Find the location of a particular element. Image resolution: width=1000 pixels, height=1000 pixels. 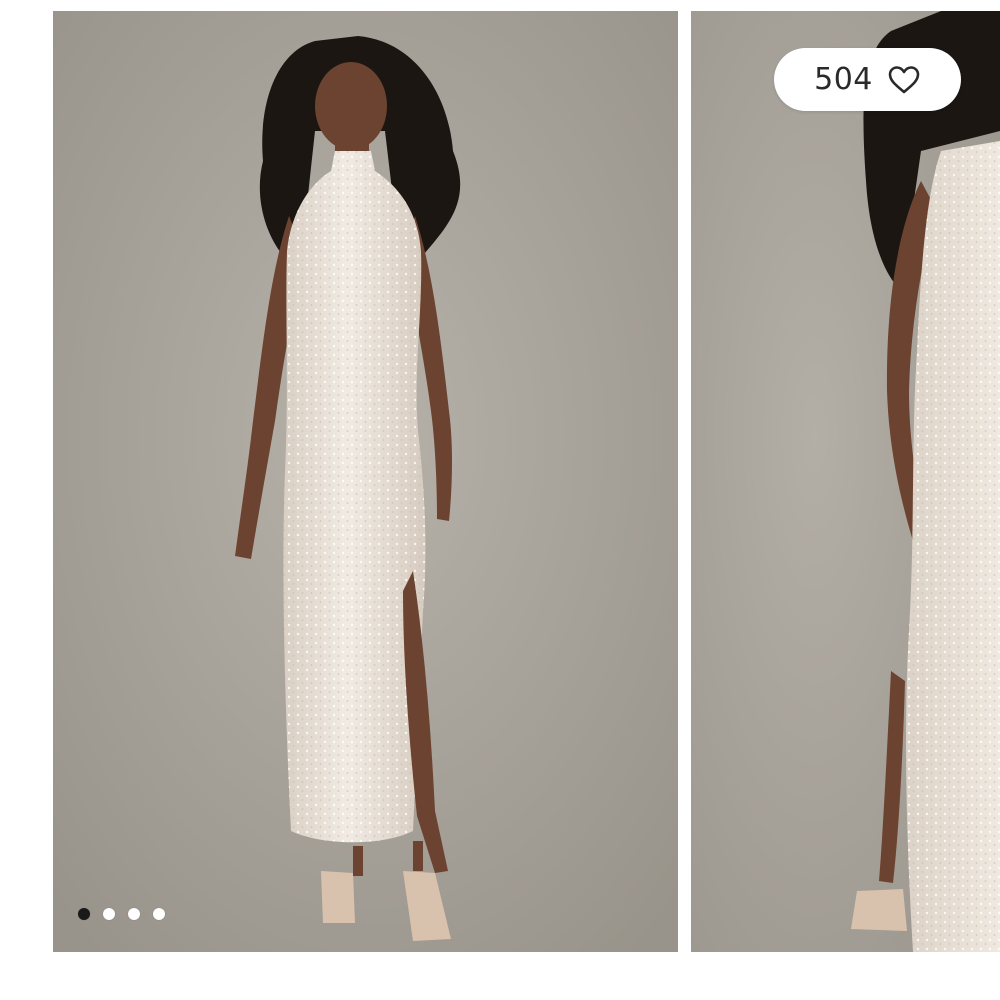

like-count: 504 is located at coordinates (843, 79).